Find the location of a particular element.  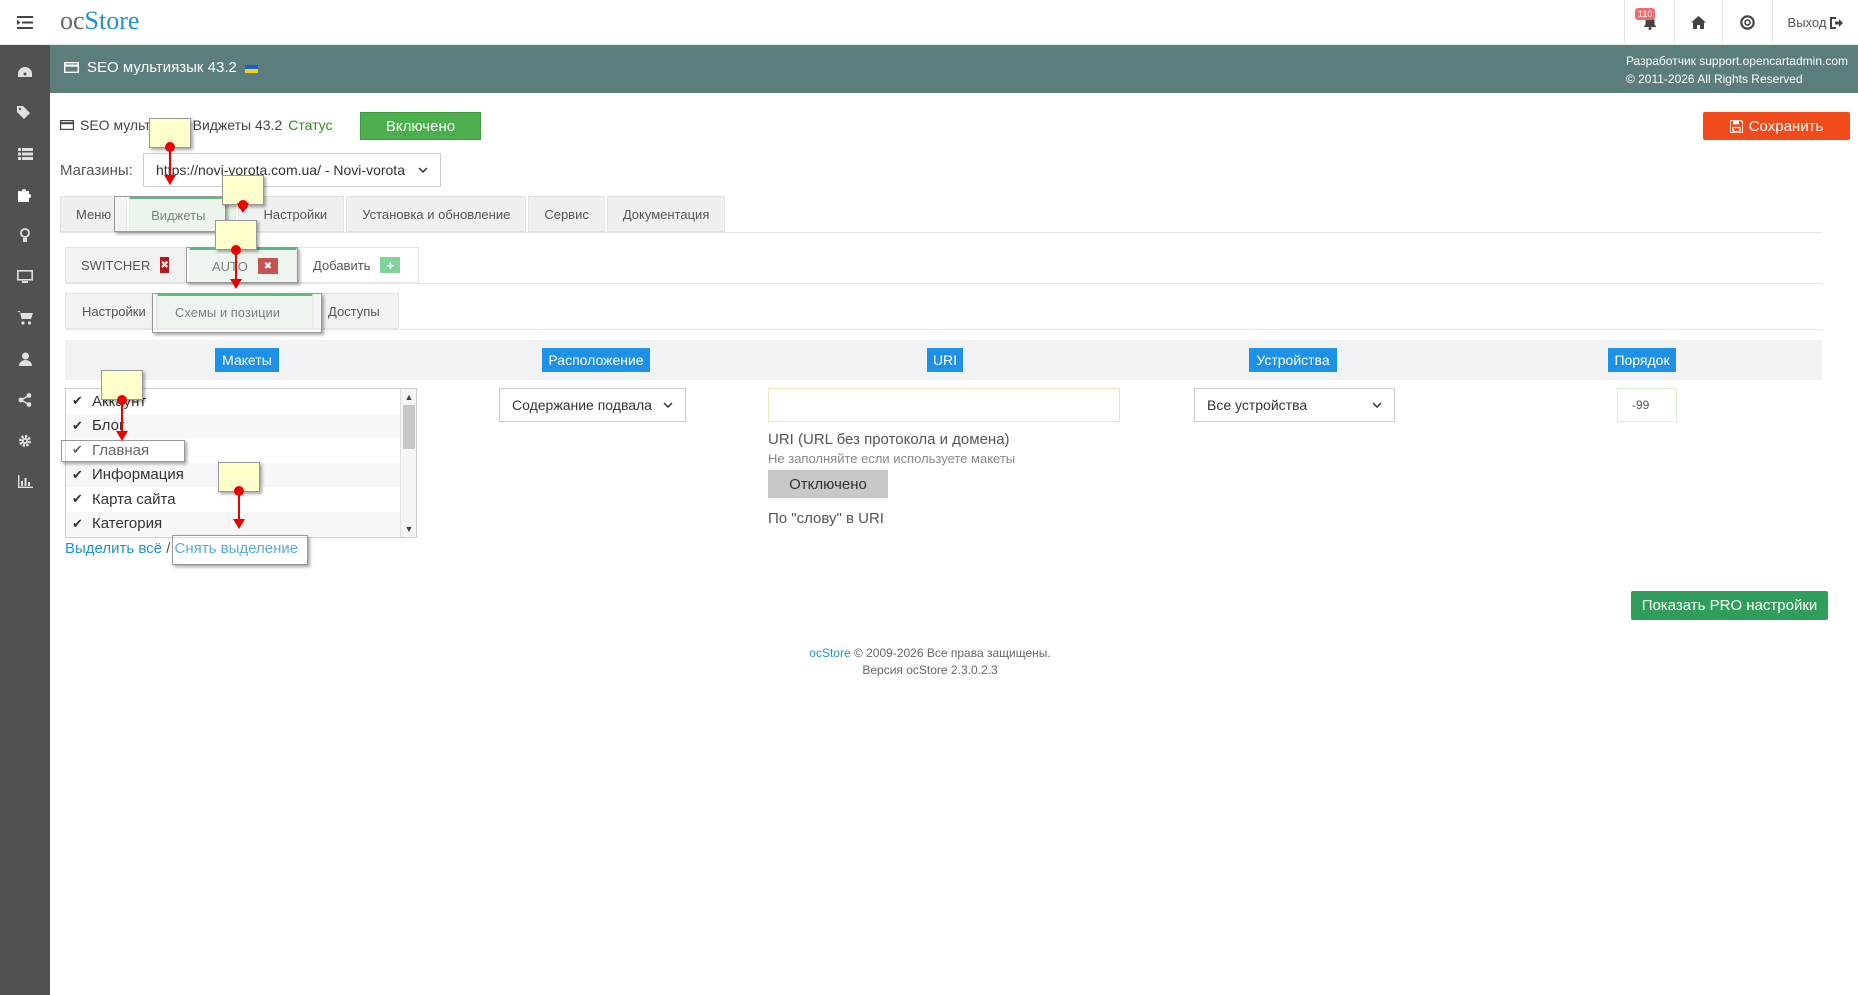

menu-toggle-button is located at coordinates (25, 22).